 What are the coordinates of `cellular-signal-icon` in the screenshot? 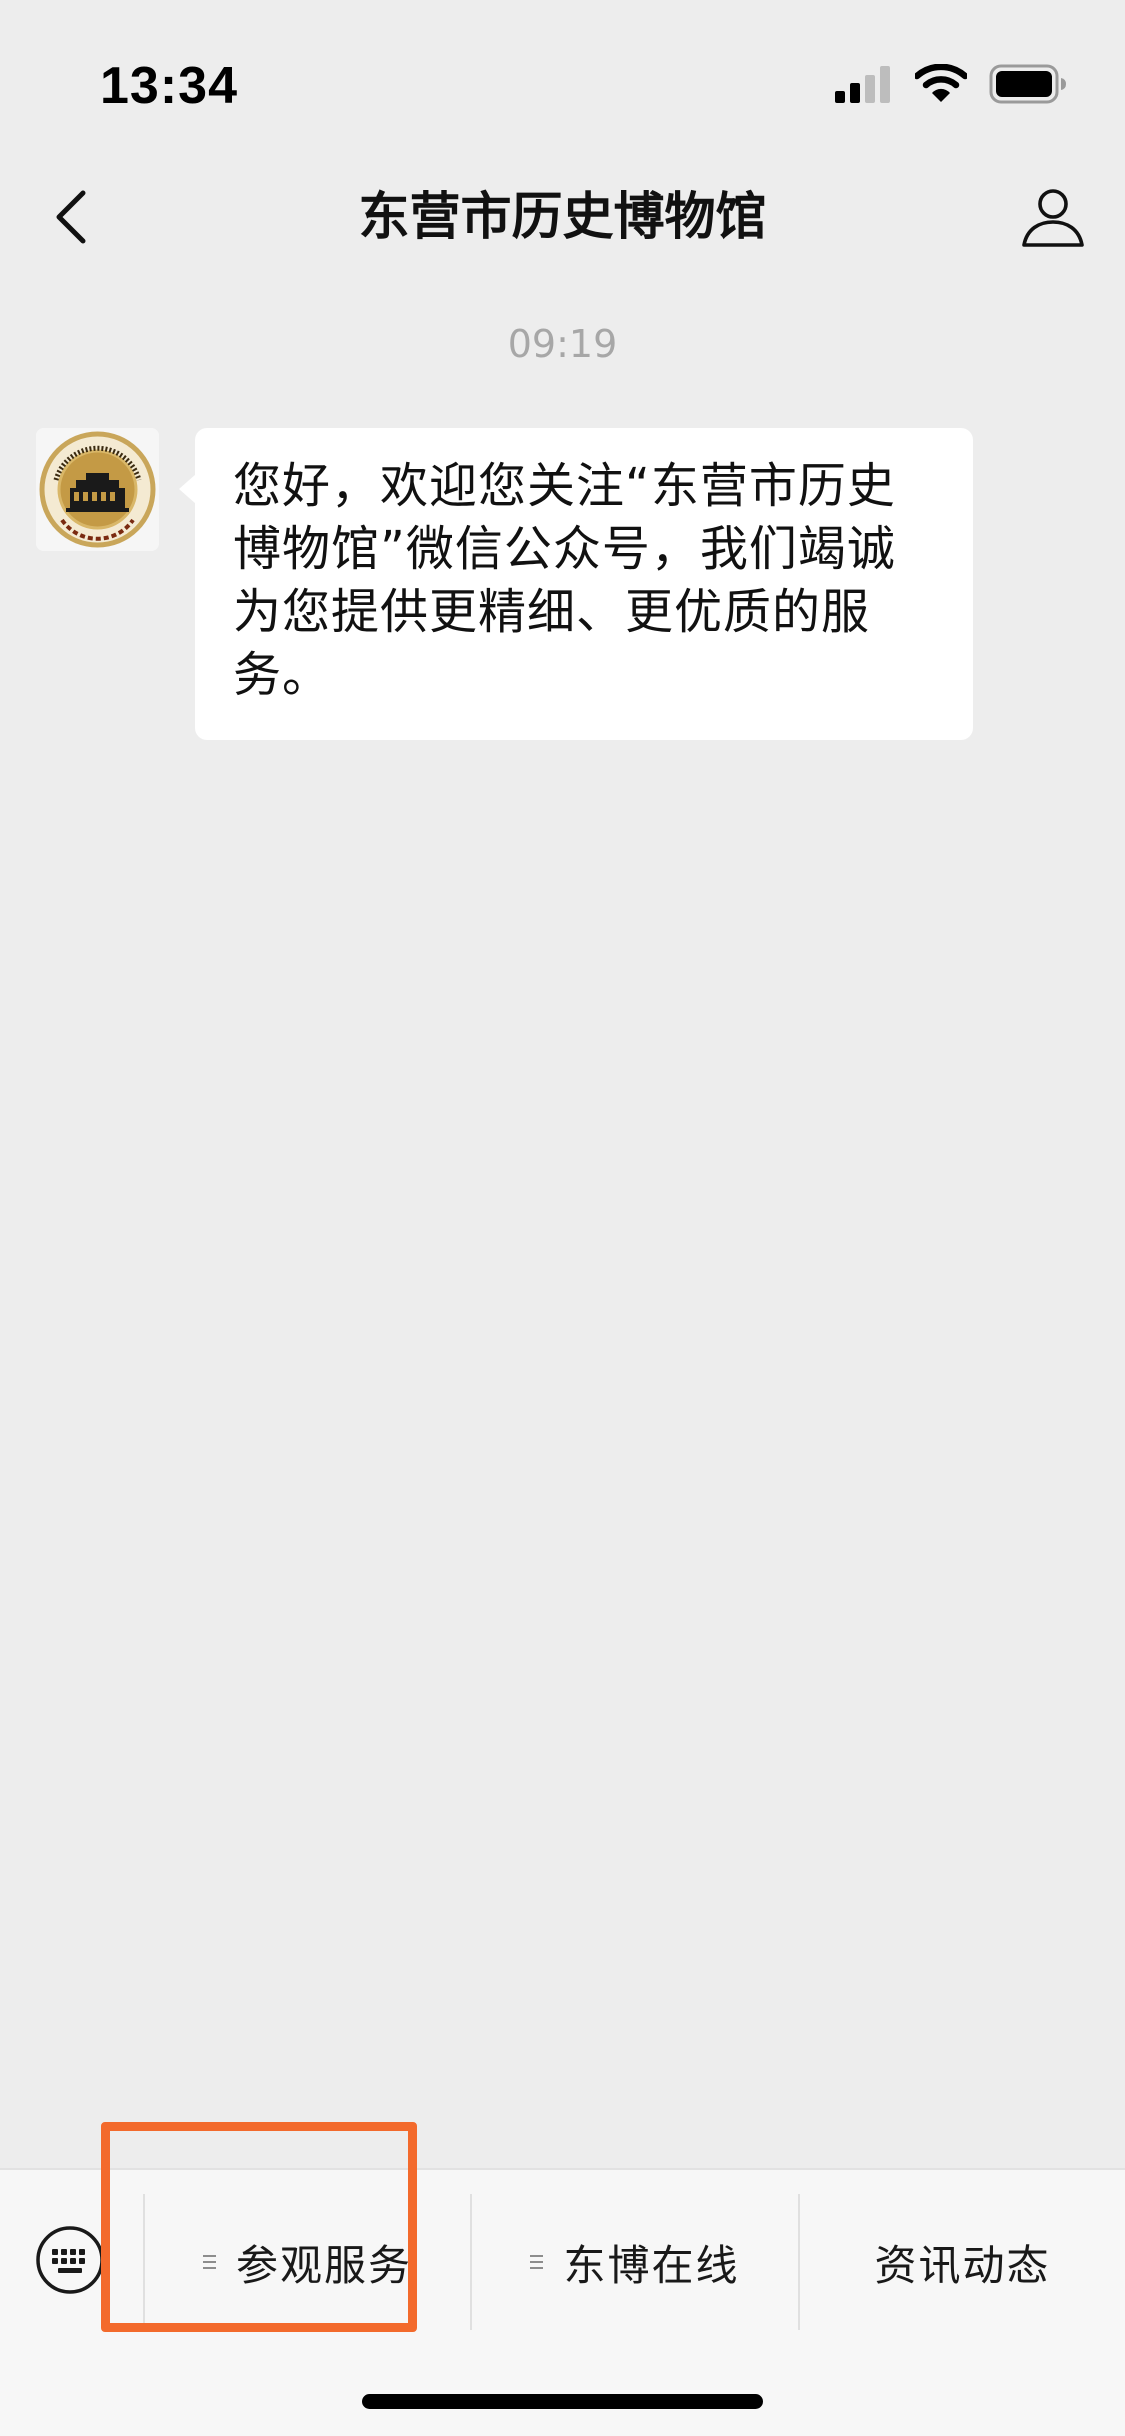 It's located at (864, 86).